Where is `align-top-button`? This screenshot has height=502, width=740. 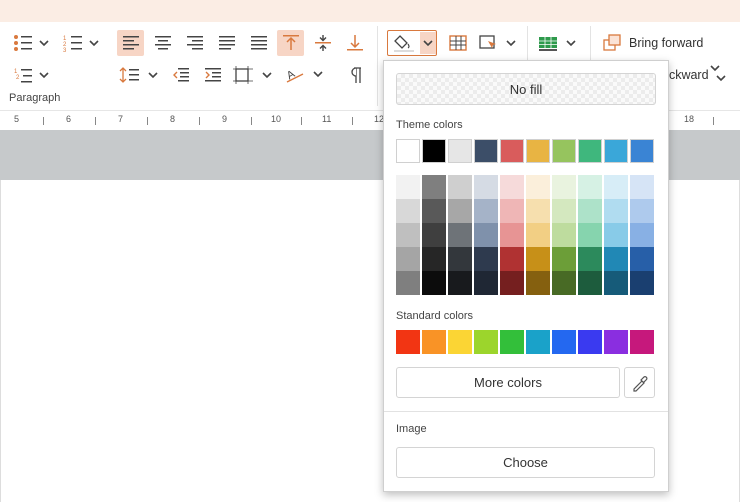
align-top-button is located at coordinates (290, 43).